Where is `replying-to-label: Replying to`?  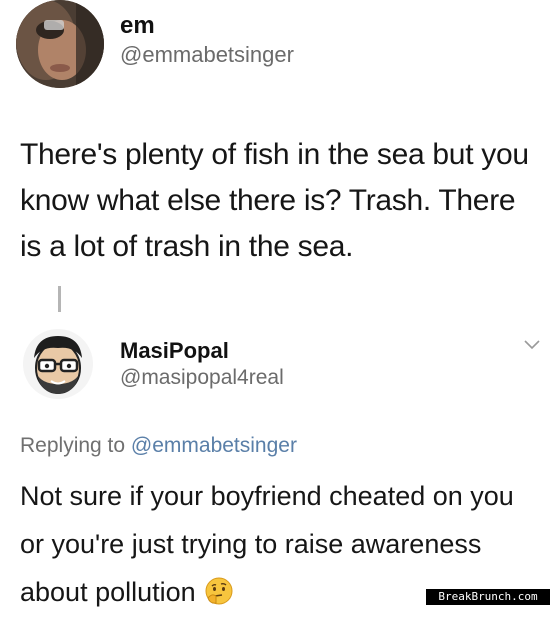 replying-to-label: Replying to is located at coordinates (73, 445).